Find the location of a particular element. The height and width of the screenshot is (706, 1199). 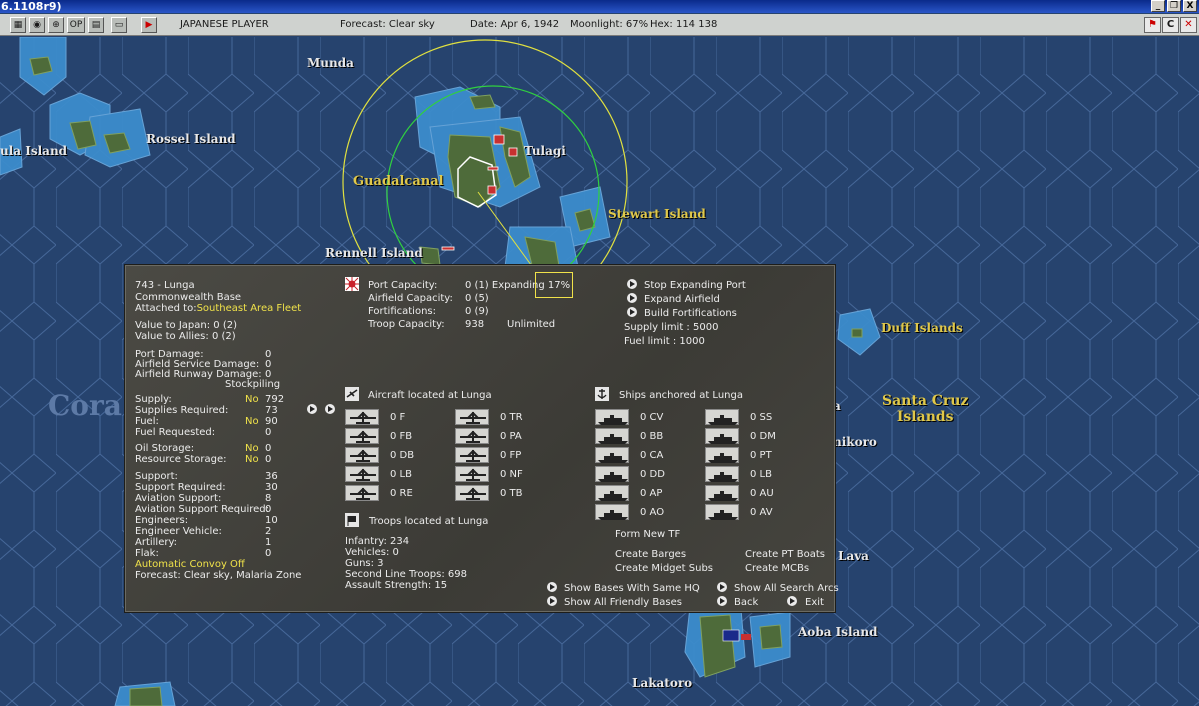

aircraft-count: 0 LB is located at coordinates (401, 474).